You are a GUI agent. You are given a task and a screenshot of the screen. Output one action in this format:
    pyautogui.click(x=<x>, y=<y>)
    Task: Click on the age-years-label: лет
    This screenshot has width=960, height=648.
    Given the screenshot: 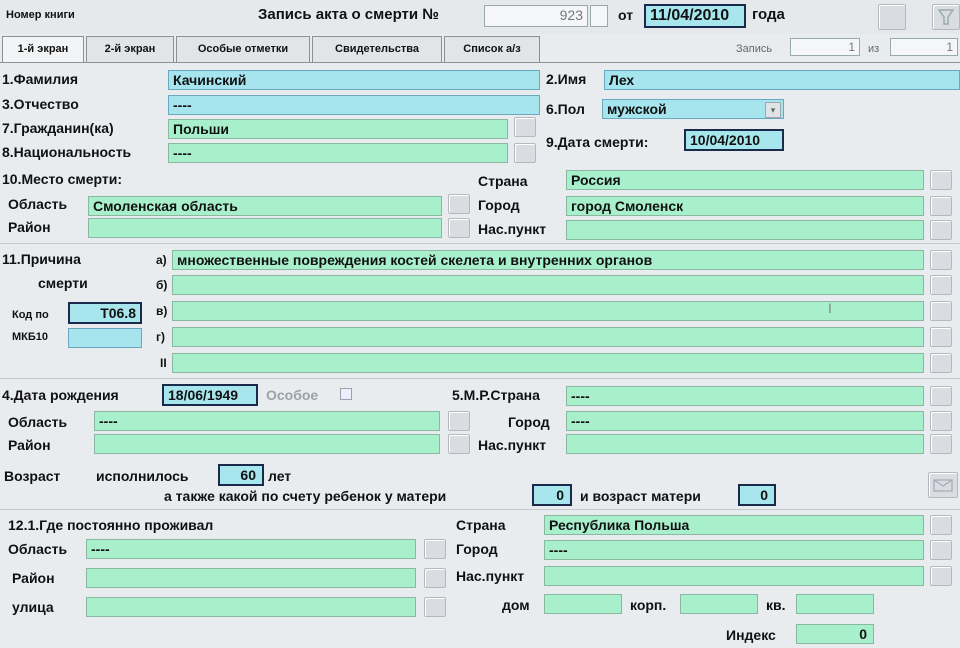 What is the action you would take?
    pyautogui.click(x=280, y=476)
    